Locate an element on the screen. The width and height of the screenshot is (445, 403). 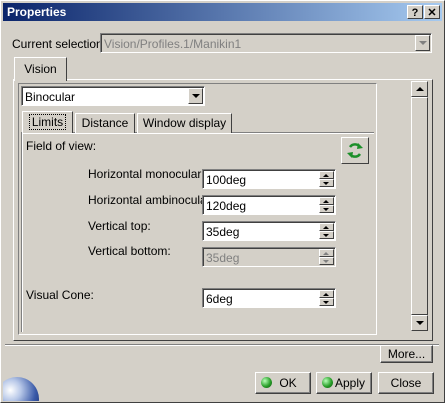
help-button: ? is located at coordinates (415, 12).